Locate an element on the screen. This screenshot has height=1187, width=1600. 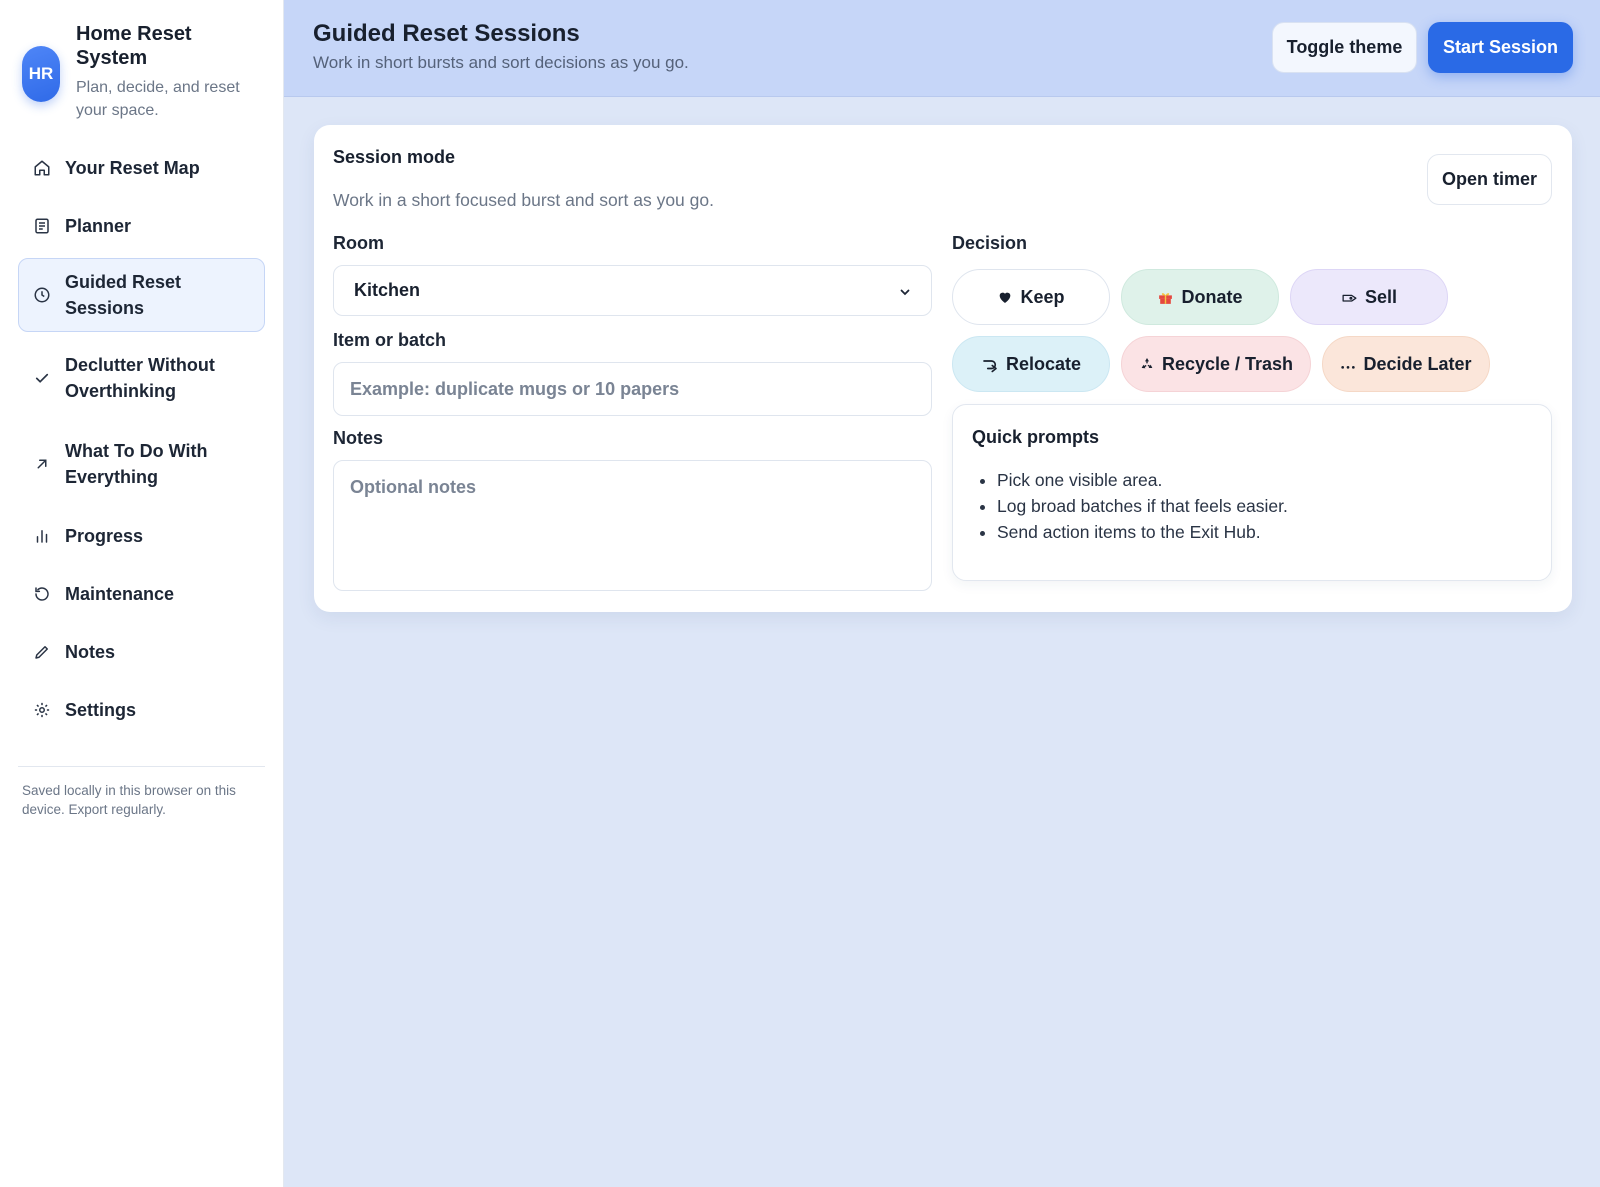
decision-sell-button: Sell is located at coordinates (1369, 297).